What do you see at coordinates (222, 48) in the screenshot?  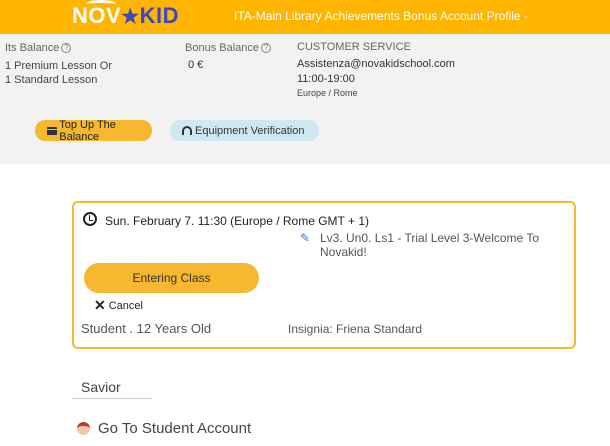 I see `bonus-label: Bonus Balance` at bounding box center [222, 48].